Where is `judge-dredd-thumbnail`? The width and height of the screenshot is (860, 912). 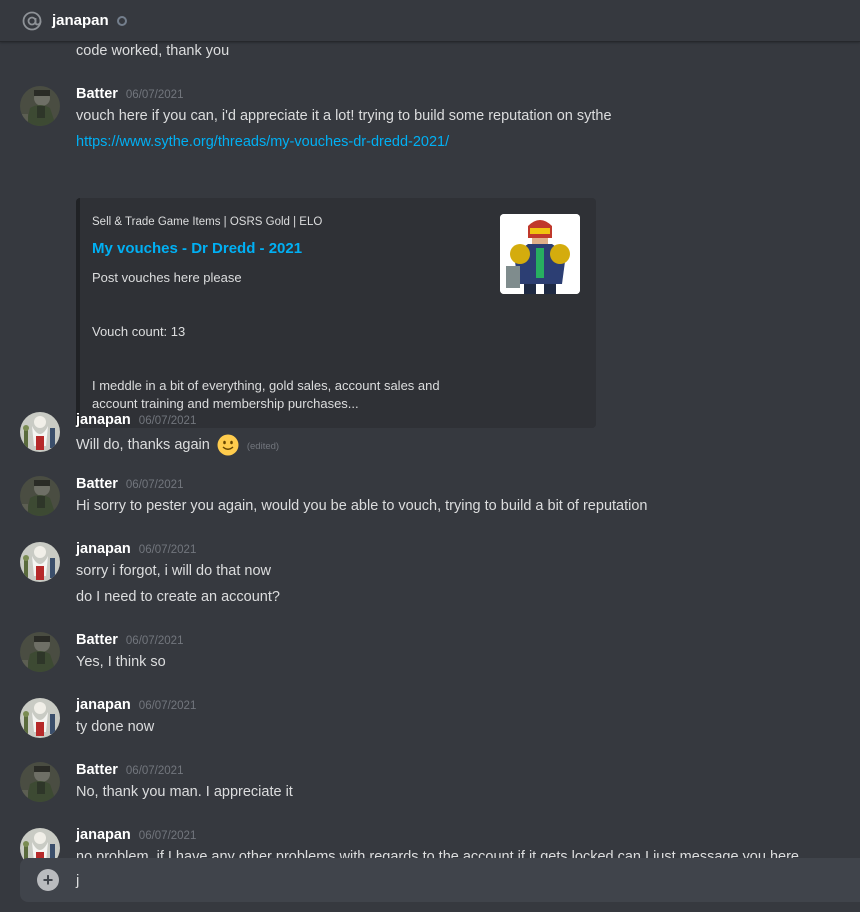 judge-dredd-thumbnail is located at coordinates (540, 254).